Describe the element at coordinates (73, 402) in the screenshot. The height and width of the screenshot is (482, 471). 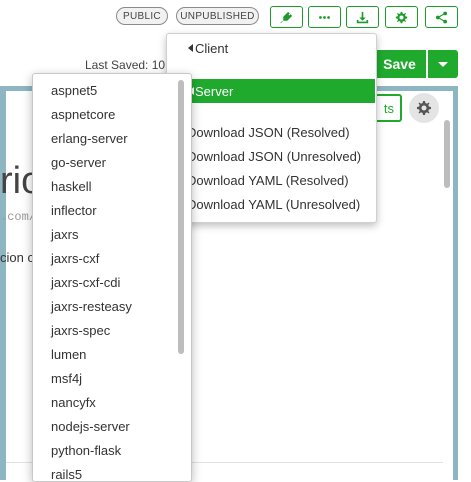
I see `server-language-item: nancyfx` at that location.